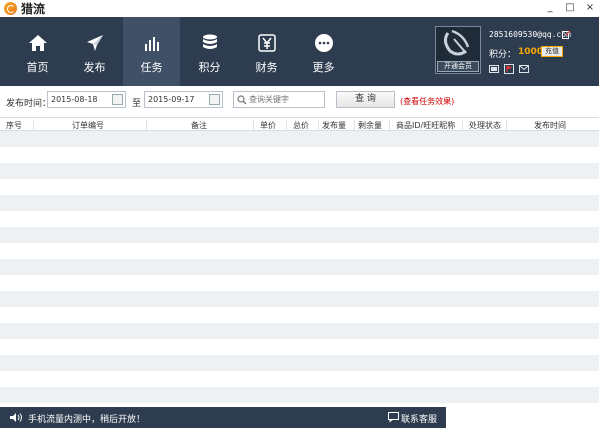 This screenshot has width=599, height=428. Describe the element at coordinates (151, 67) in the screenshot. I see `nav-label-tasks: 任务` at that location.